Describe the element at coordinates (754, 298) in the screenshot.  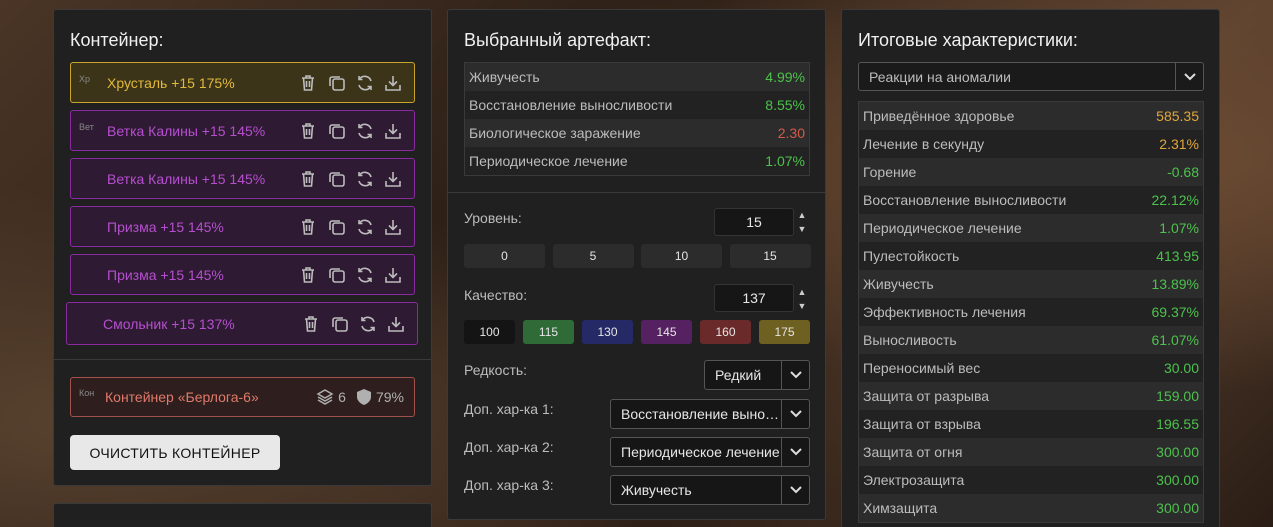
I see `quality-input: 137` at that location.